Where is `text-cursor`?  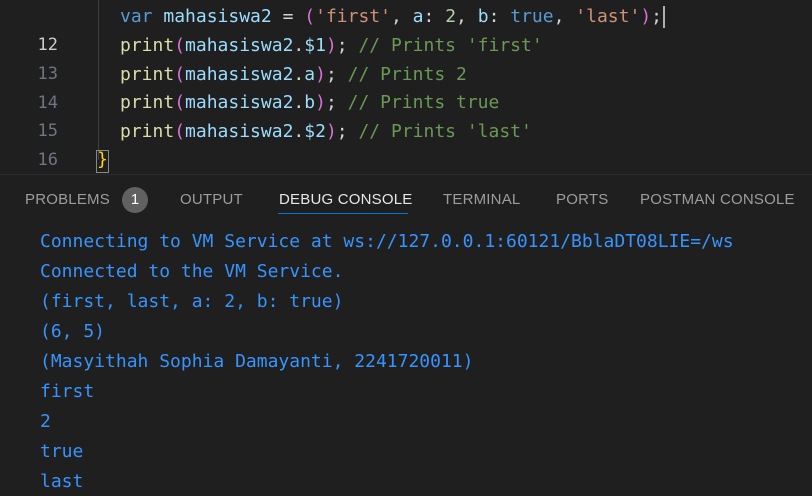
text-cursor is located at coordinates (664, 17).